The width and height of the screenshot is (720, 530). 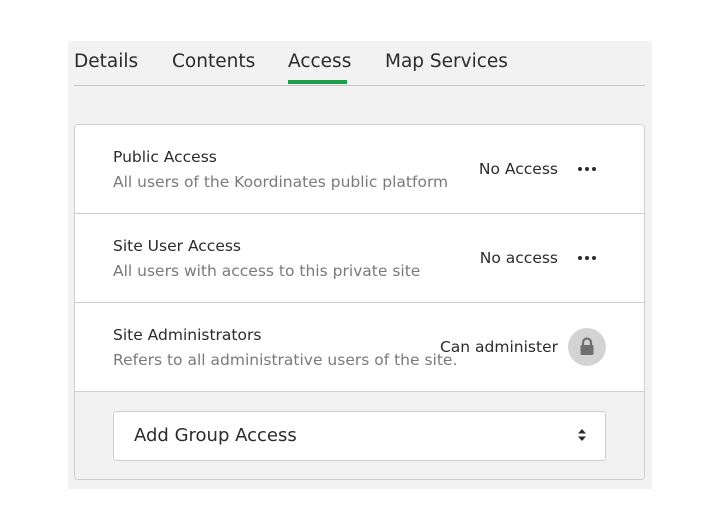 I want to click on add-group-access-select: Add Group Access, so click(x=359, y=436).